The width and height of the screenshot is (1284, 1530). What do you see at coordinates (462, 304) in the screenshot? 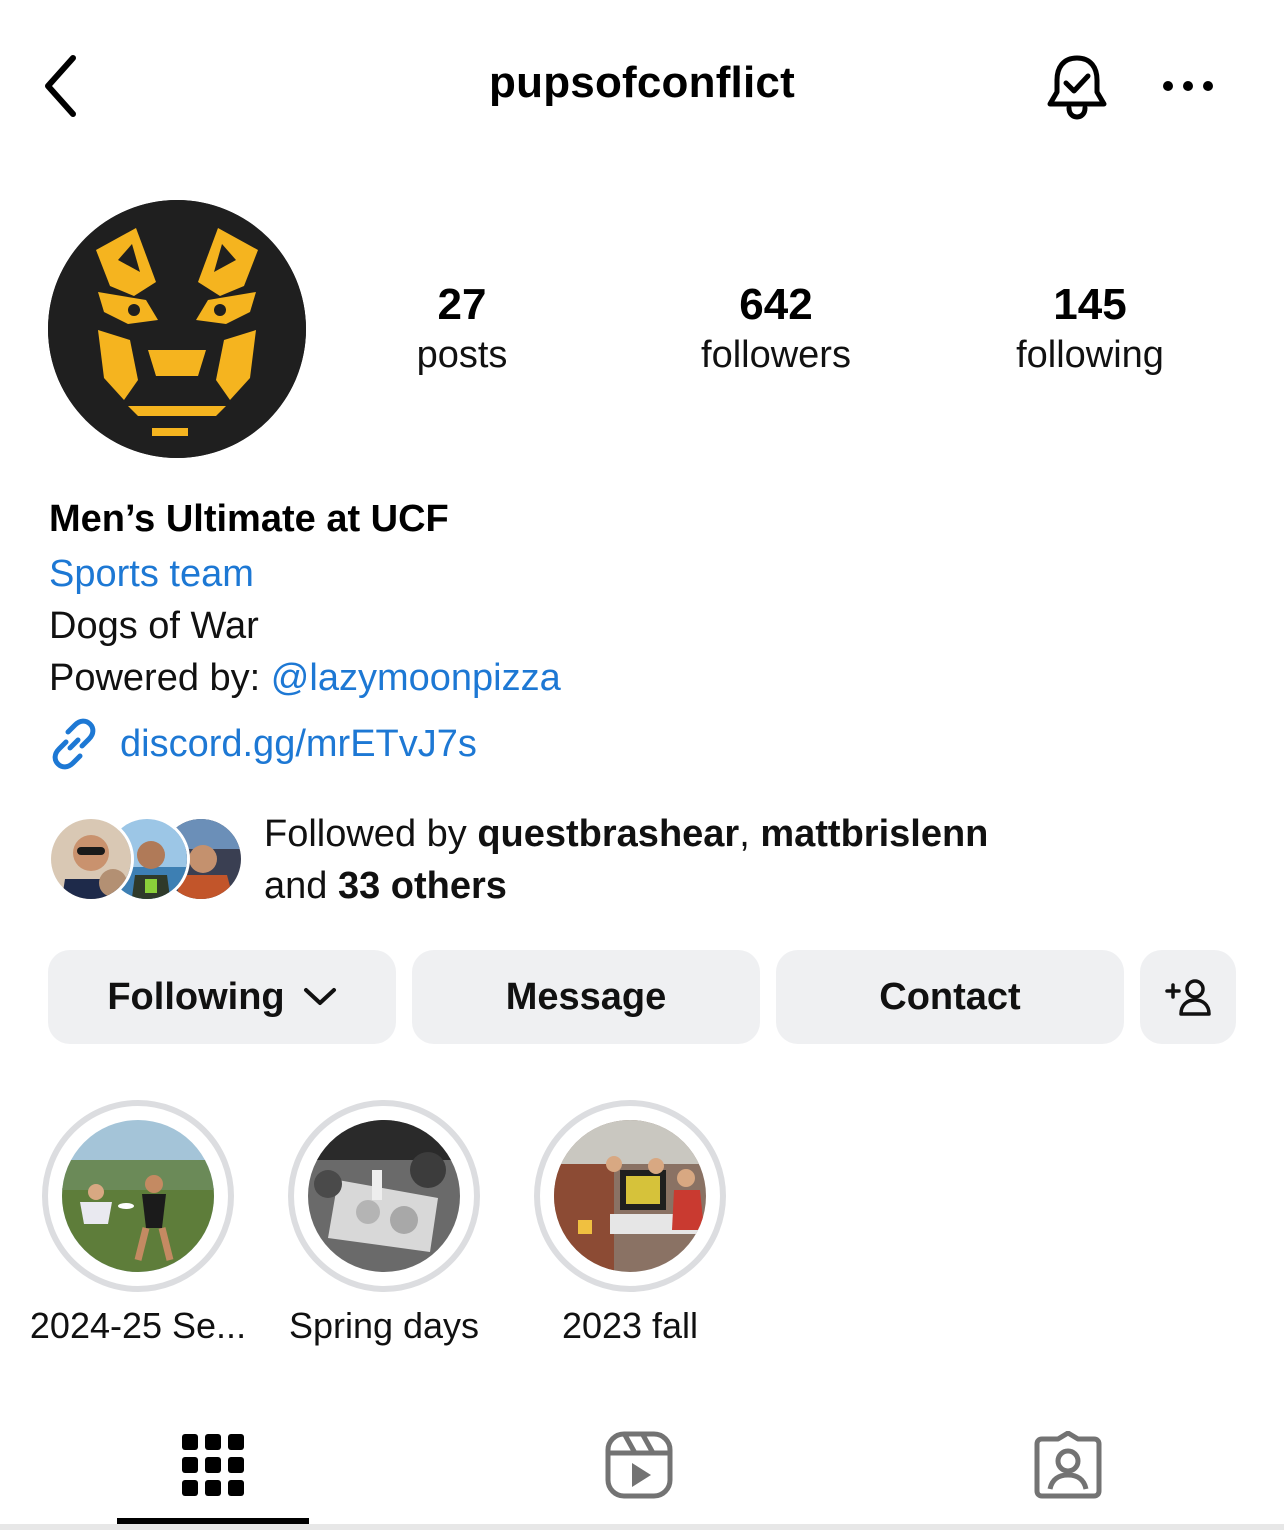
I see `posts-count: 27` at bounding box center [462, 304].